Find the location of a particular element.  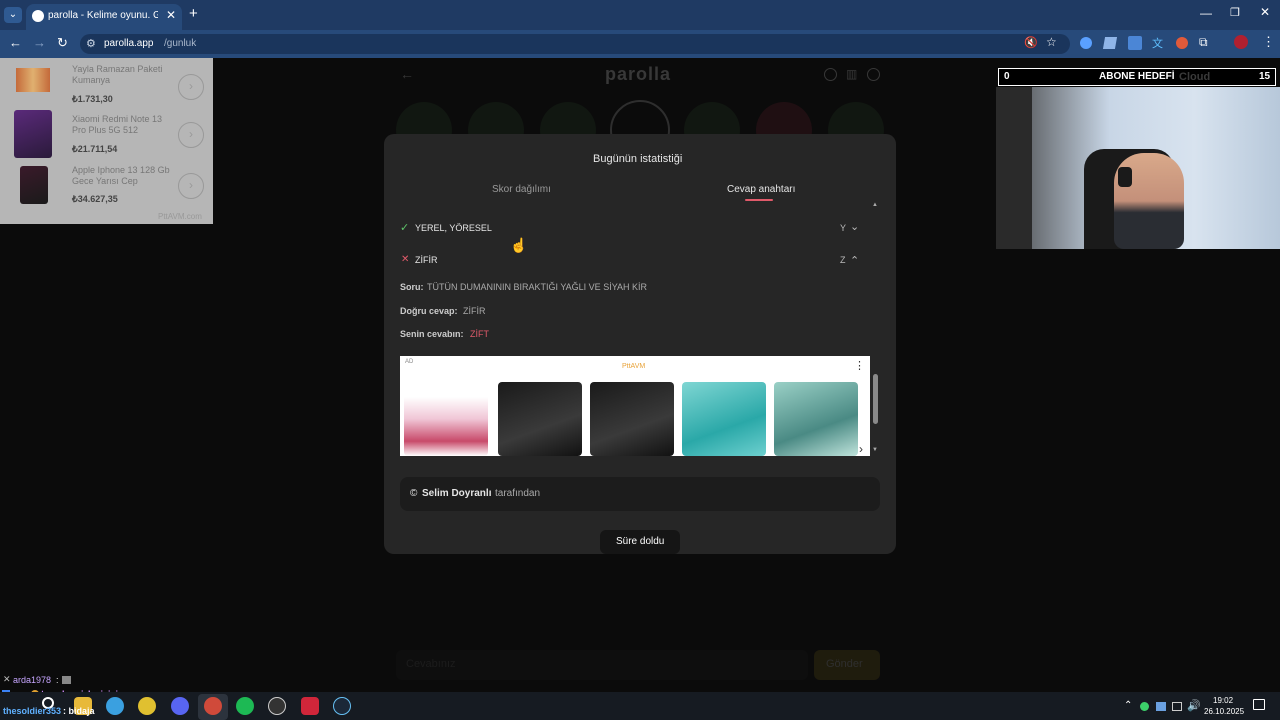

volume-icon: 🔊 is located at coordinates (1194, 705).